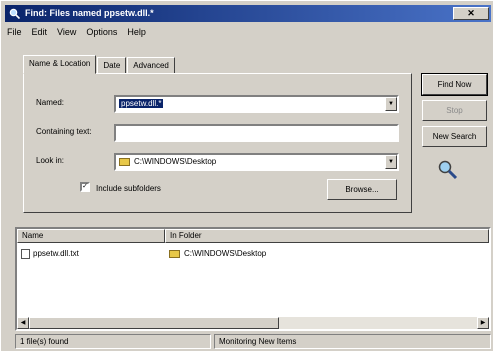 Image resolution: width=493 pixels, height=351 pixels. I want to click on result-row-folder: C:\WINDOWS\Desktop, so click(217, 254).